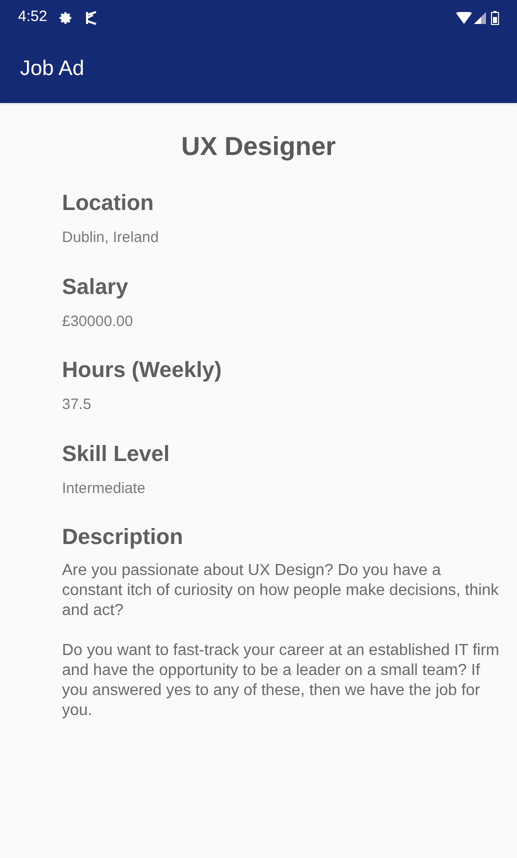  What do you see at coordinates (33, 17) in the screenshot?
I see `status-time: 4:52` at bounding box center [33, 17].